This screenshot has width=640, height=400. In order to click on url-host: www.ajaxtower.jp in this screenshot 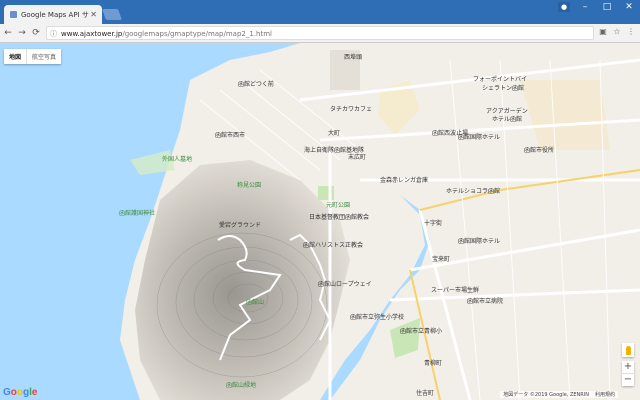, I will do `click(92, 34)`.